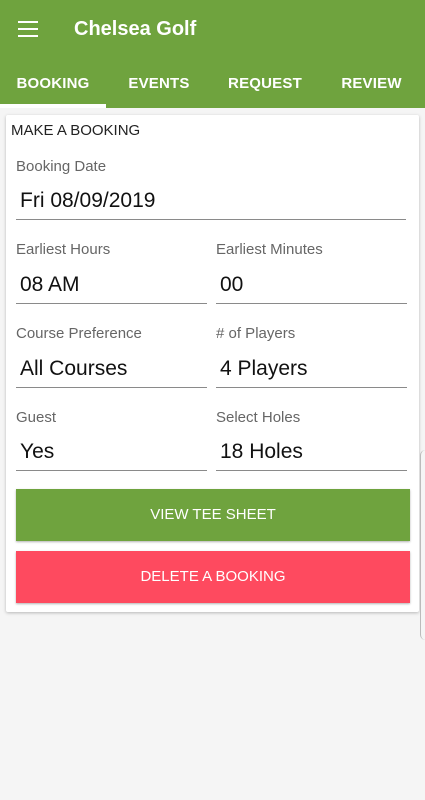  What do you see at coordinates (213, 515) in the screenshot?
I see `view-tee-sheet-button: VIEW TEE SHEET` at bounding box center [213, 515].